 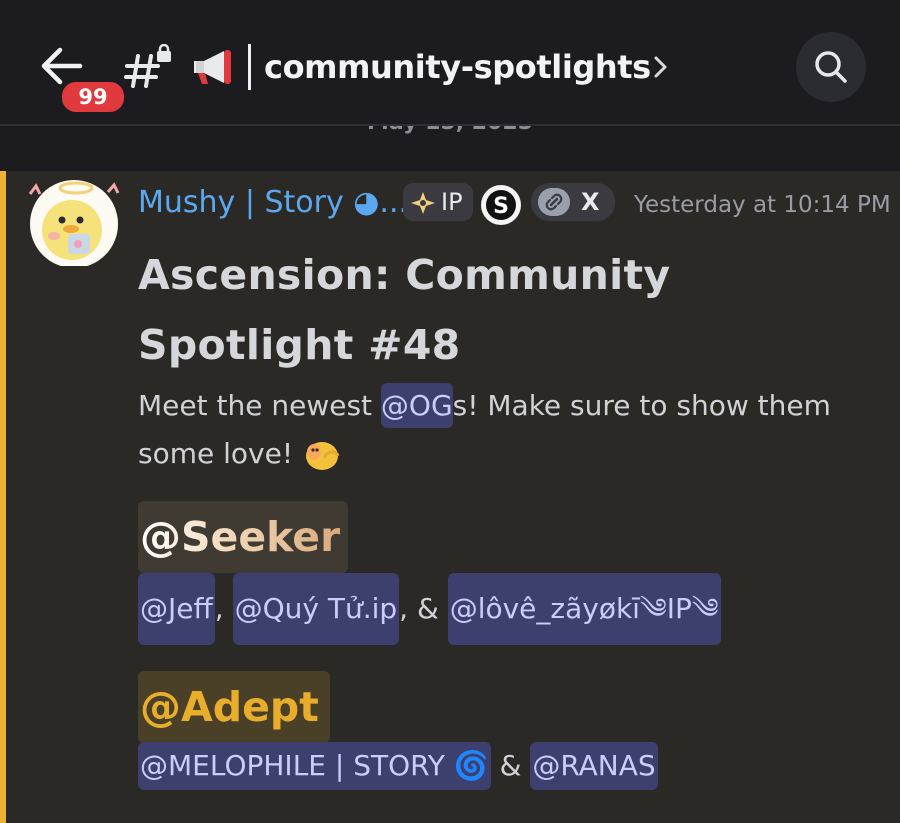 What do you see at coordinates (147, 66) in the screenshot?
I see `hash-lock-icon` at bounding box center [147, 66].